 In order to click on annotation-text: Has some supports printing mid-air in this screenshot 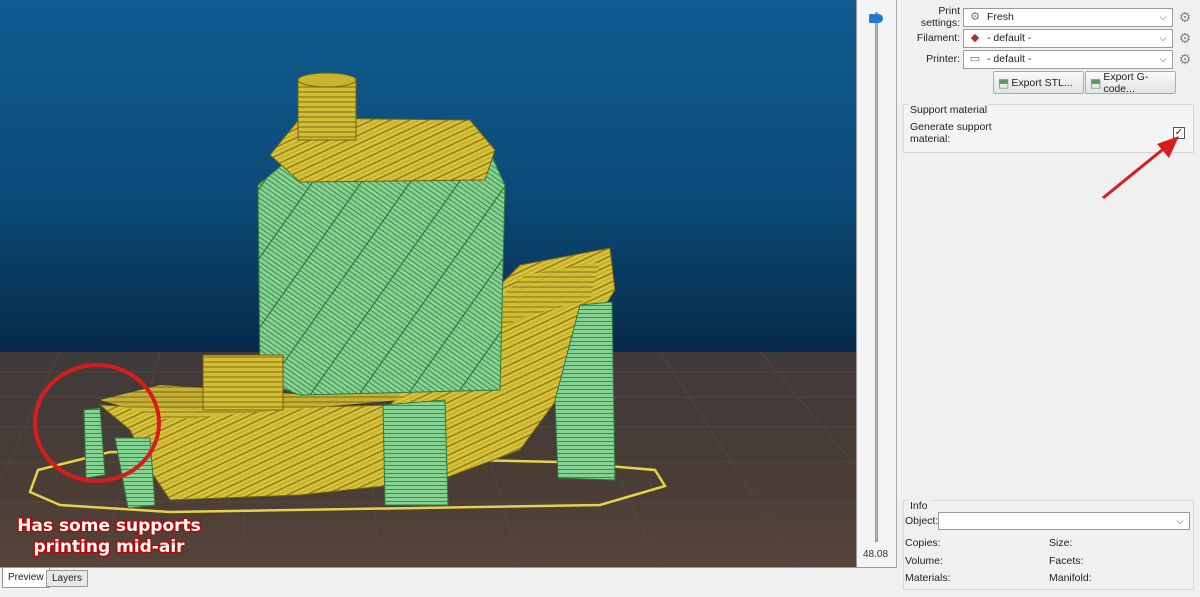, I will do `click(109, 536)`.